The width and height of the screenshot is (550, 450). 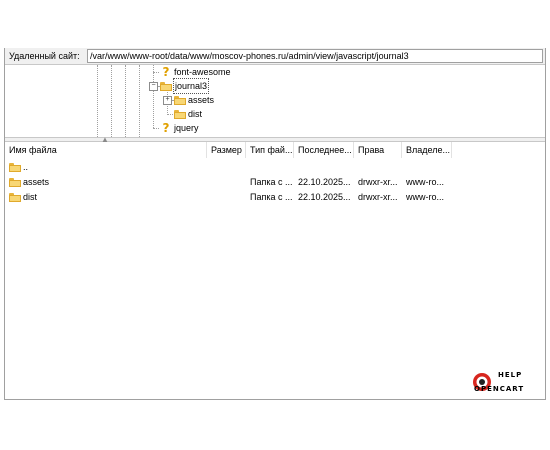 What do you see at coordinates (30, 197) in the screenshot?
I see `file-name: dist` at bounding box center [30, 197].